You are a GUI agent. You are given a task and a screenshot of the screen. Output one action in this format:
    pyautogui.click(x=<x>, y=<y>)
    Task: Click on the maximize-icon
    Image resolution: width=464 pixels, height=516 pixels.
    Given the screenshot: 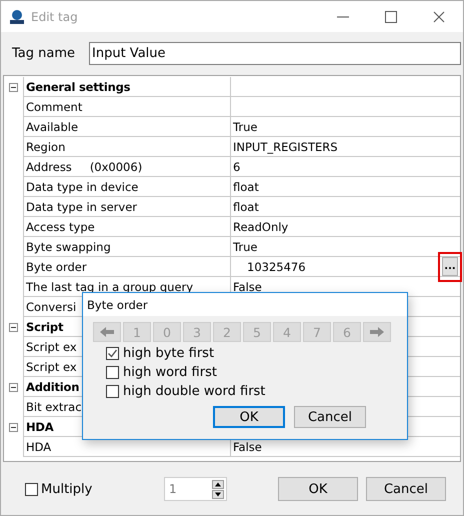 What is the action you would take?
    pyautogui.click(x=391, y=16)
    